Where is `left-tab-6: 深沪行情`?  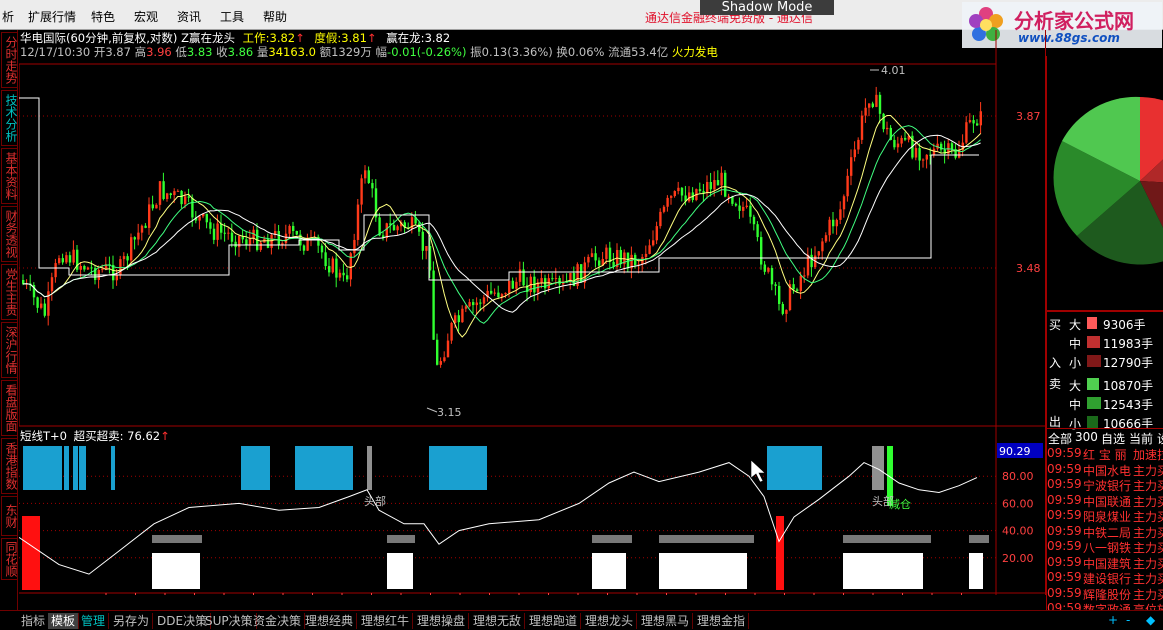
left-tab-6: 深沪行情 is located at coordinates (9, 350).